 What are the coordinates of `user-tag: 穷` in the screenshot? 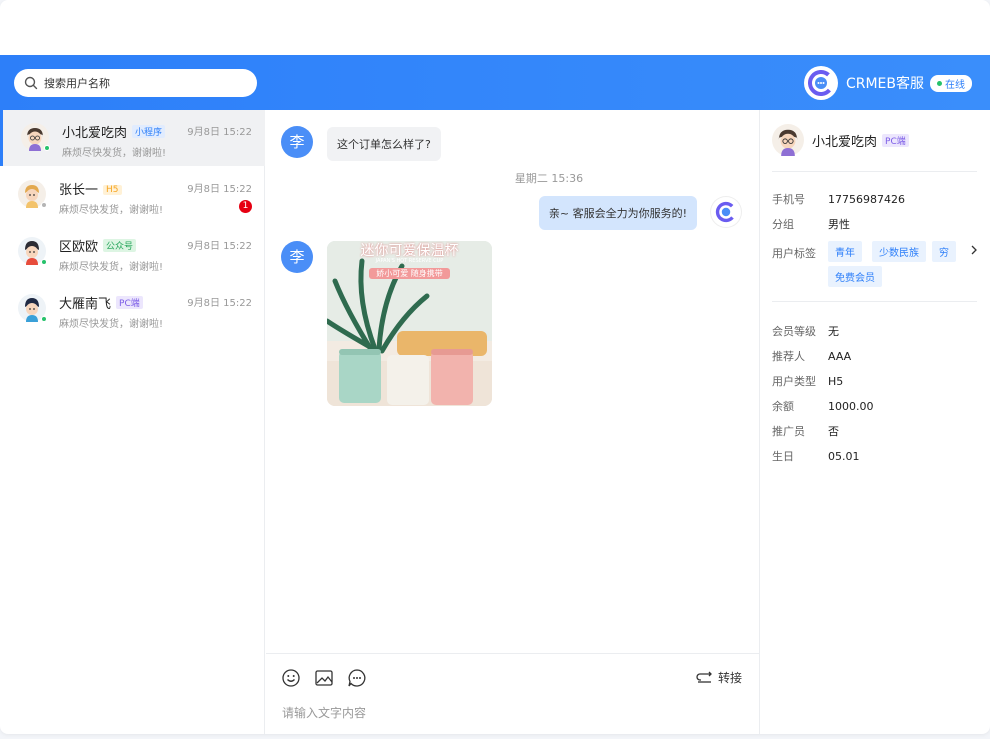 It's located at (944, 251).